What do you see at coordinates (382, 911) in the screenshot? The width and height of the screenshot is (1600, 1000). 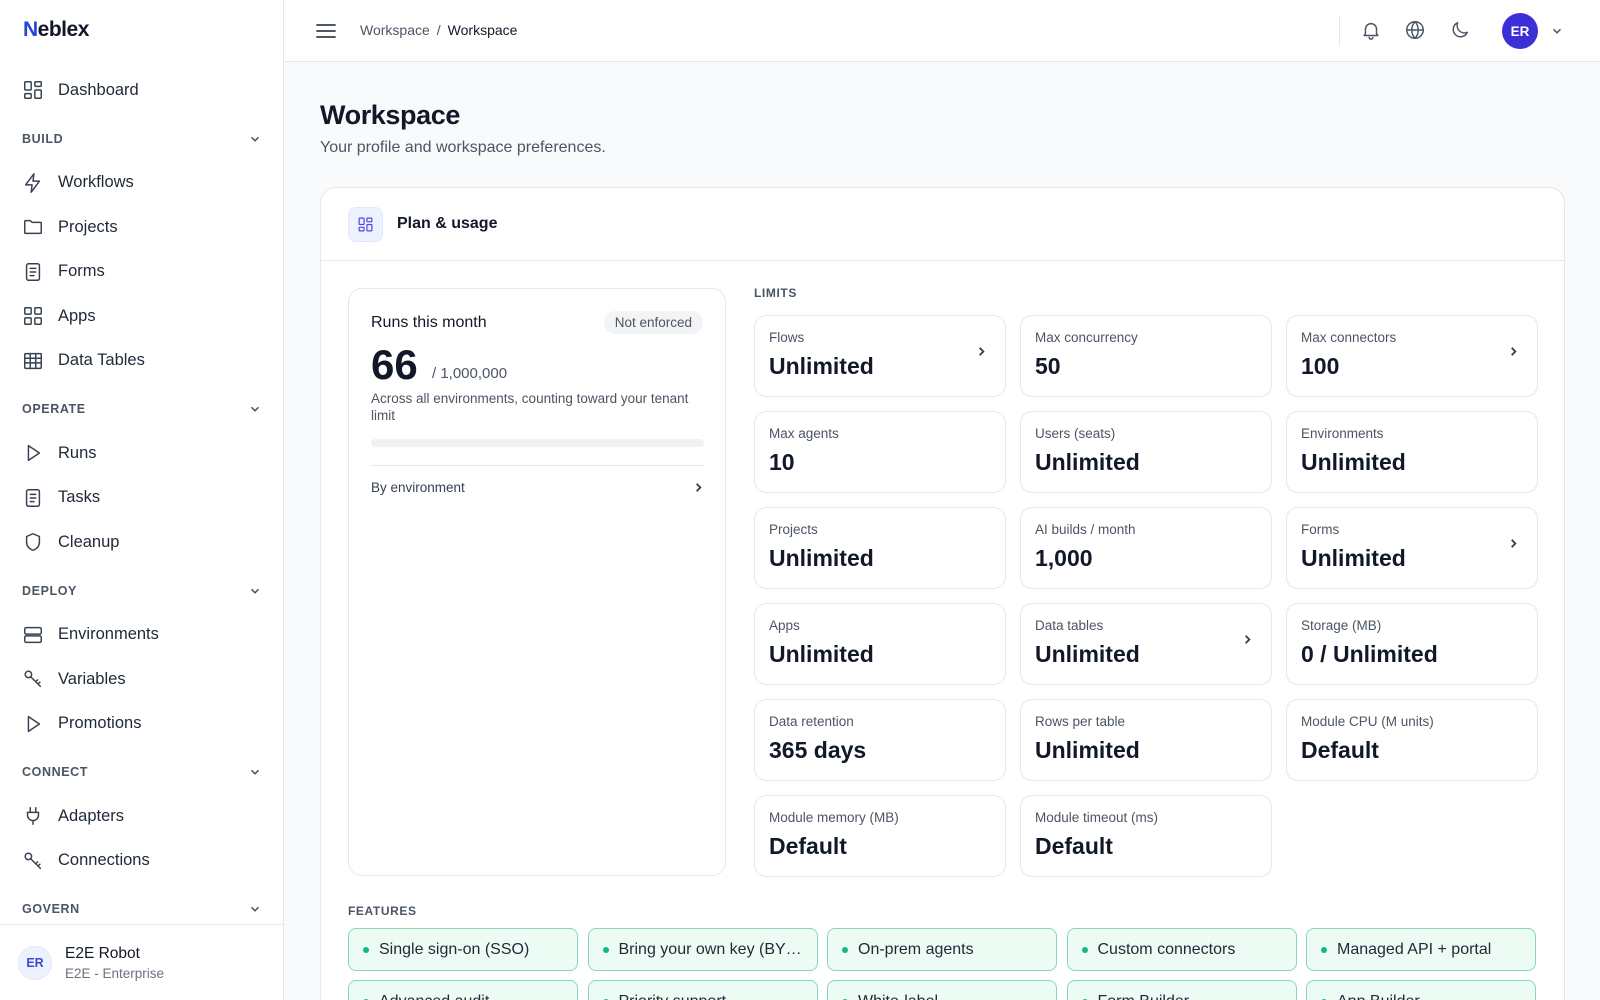 I see `features-label: FEATURES` at bounding box center [382, 911].